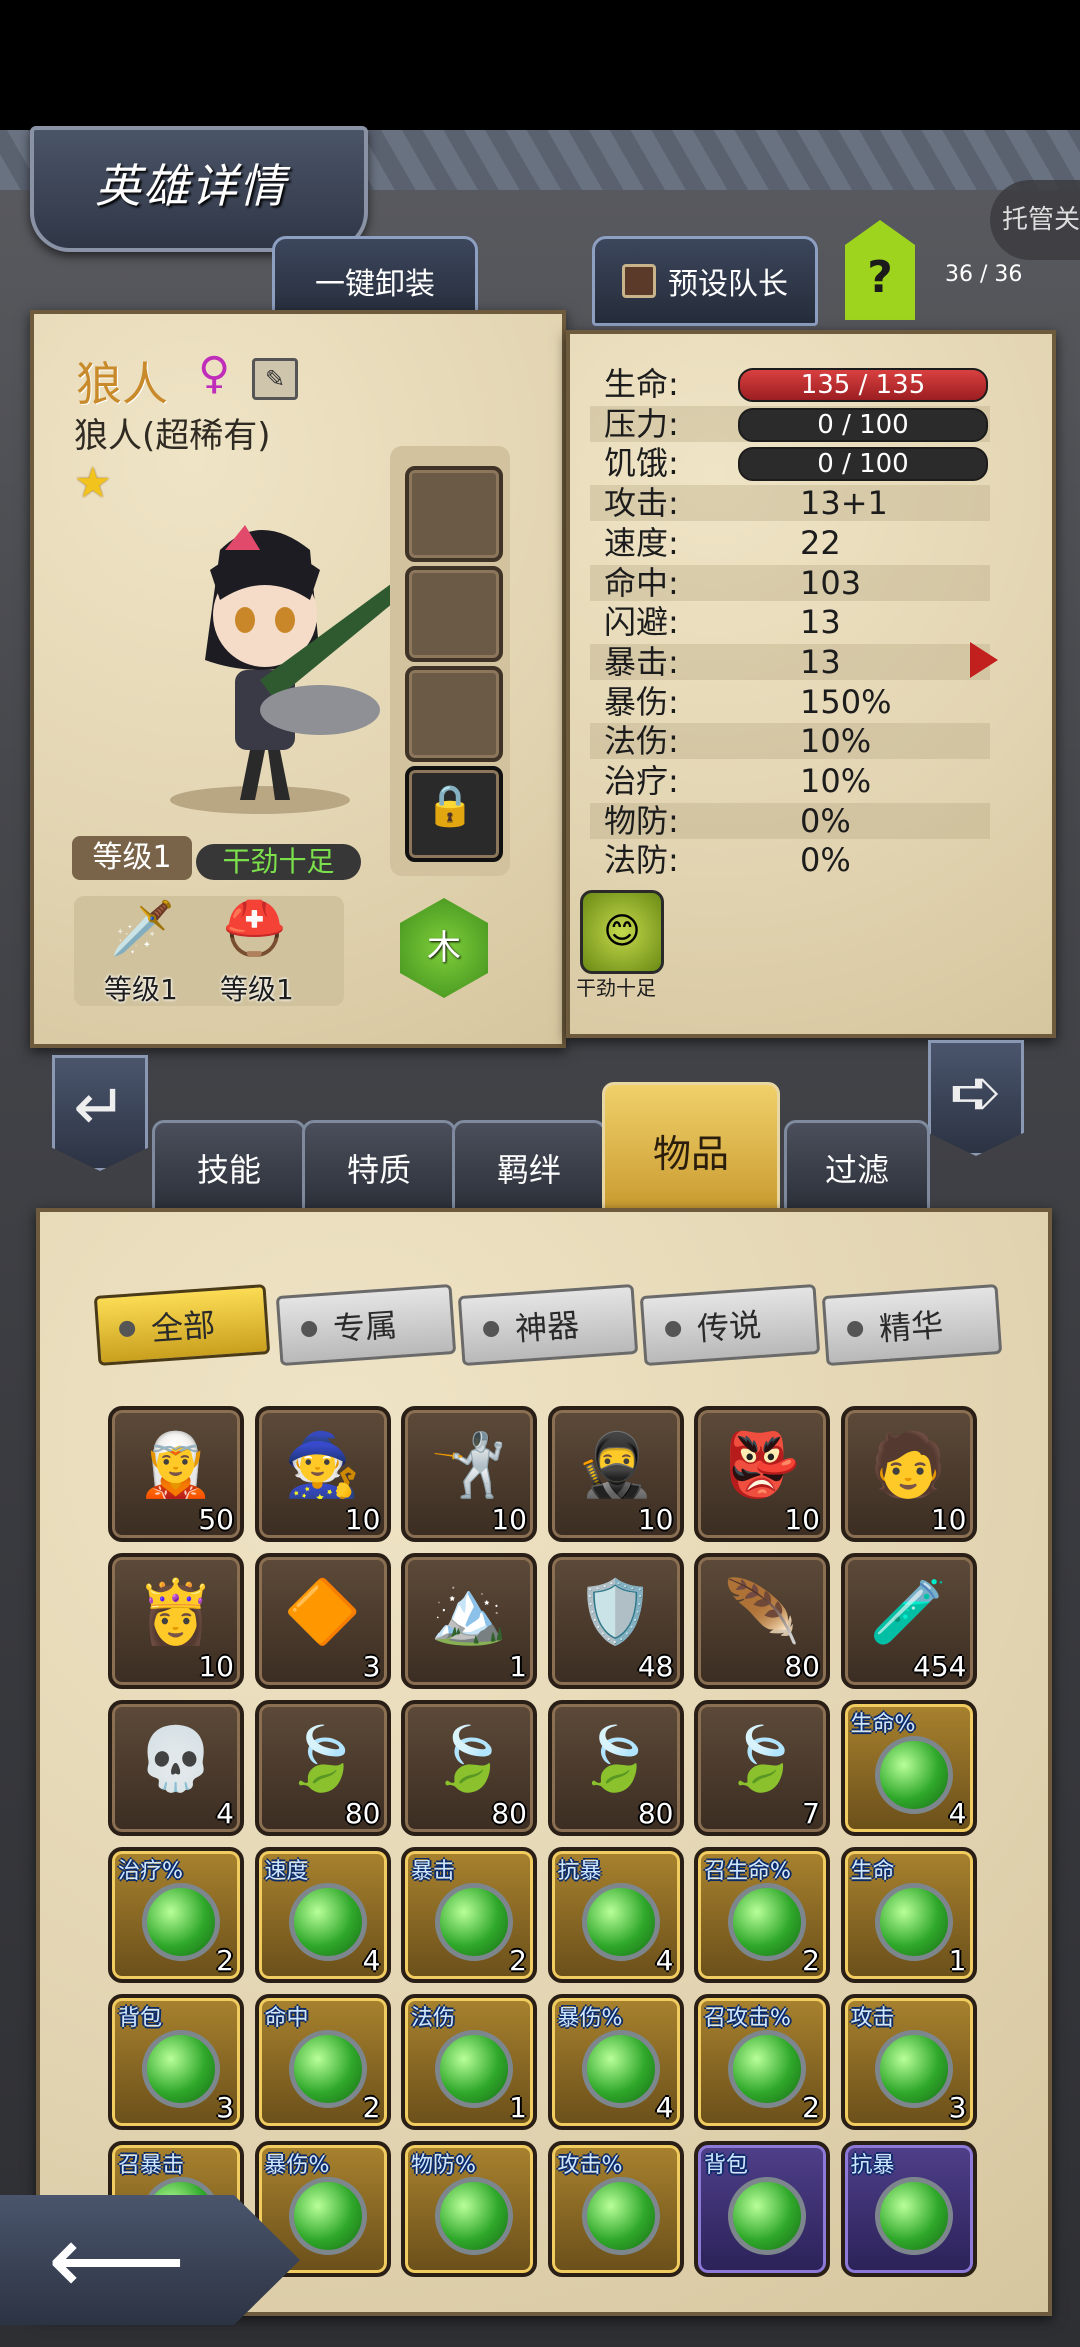  What do you see at coordinates (529, 1168) in the screenshot?
I see `tab-bonds: 羁绊` at bounding box center [529, 1168].